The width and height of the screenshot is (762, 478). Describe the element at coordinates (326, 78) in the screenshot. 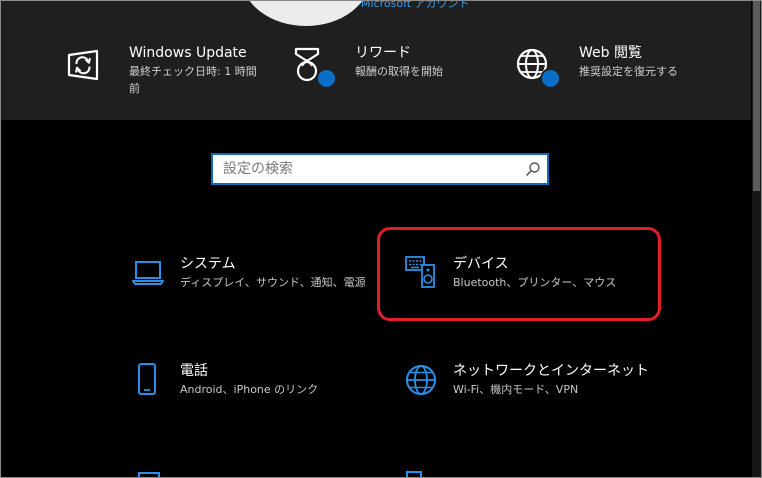

I see `rewards-badge` at that location.